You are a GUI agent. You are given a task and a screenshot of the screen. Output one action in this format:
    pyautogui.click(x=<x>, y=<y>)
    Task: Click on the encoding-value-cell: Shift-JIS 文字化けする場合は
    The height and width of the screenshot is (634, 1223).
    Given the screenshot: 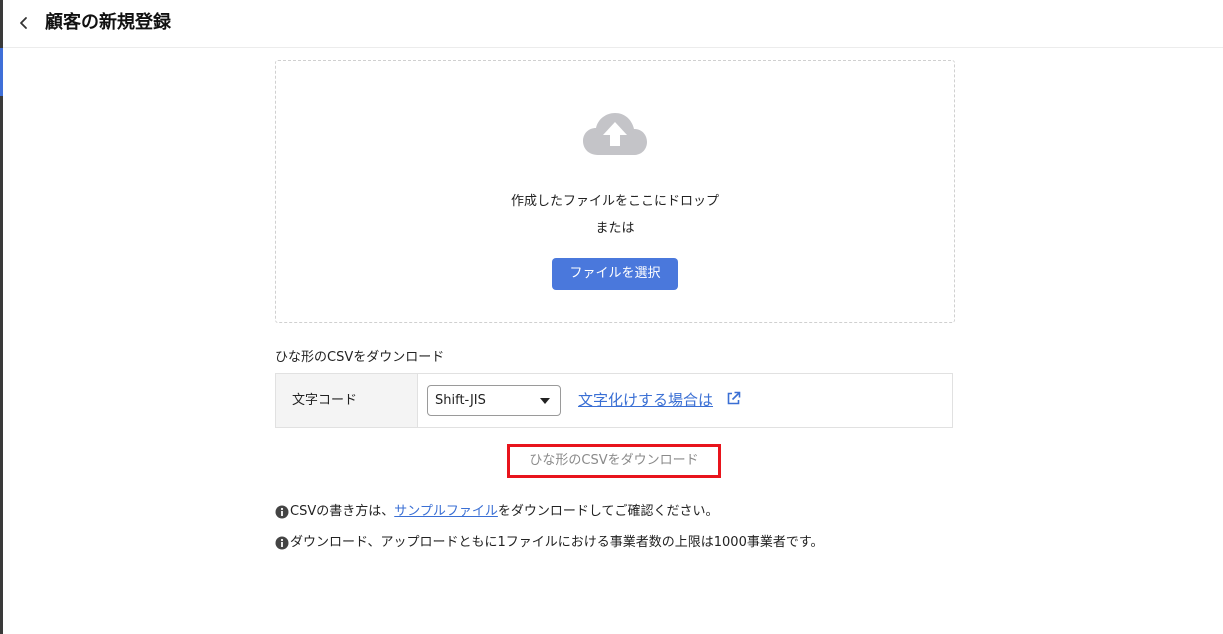 What is the action you would take?
    pyautogui.click(x=685, y=400)
    